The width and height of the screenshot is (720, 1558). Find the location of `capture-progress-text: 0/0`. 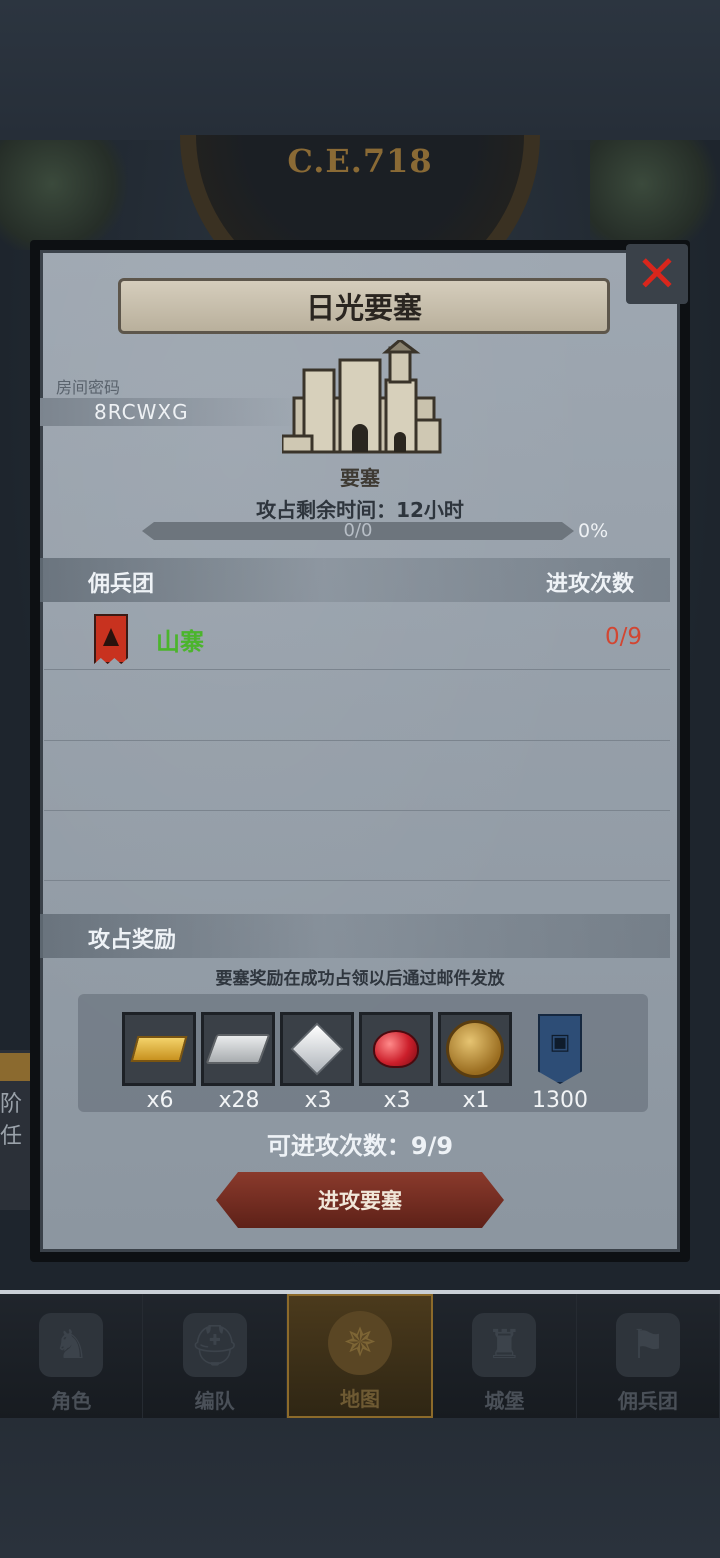

capture-progress-text: 0/0 is located at coordinates (358, 530).